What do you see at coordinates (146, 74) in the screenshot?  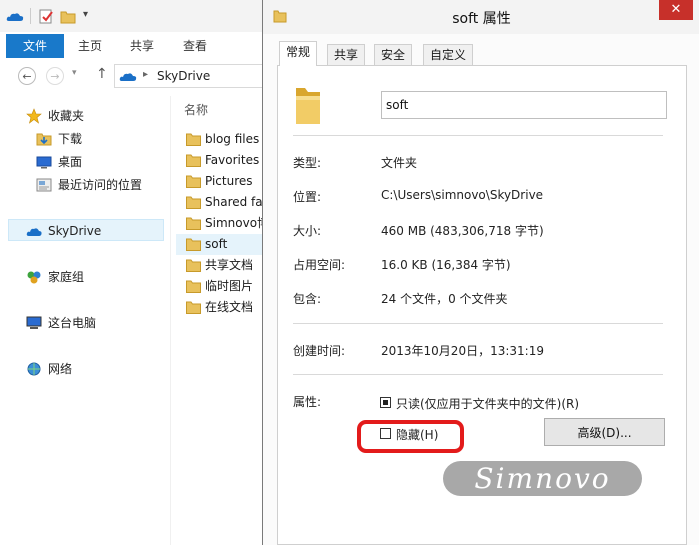 I see `breadcrumb-chevron-icon: ▸` at bounding box center [146, 74].